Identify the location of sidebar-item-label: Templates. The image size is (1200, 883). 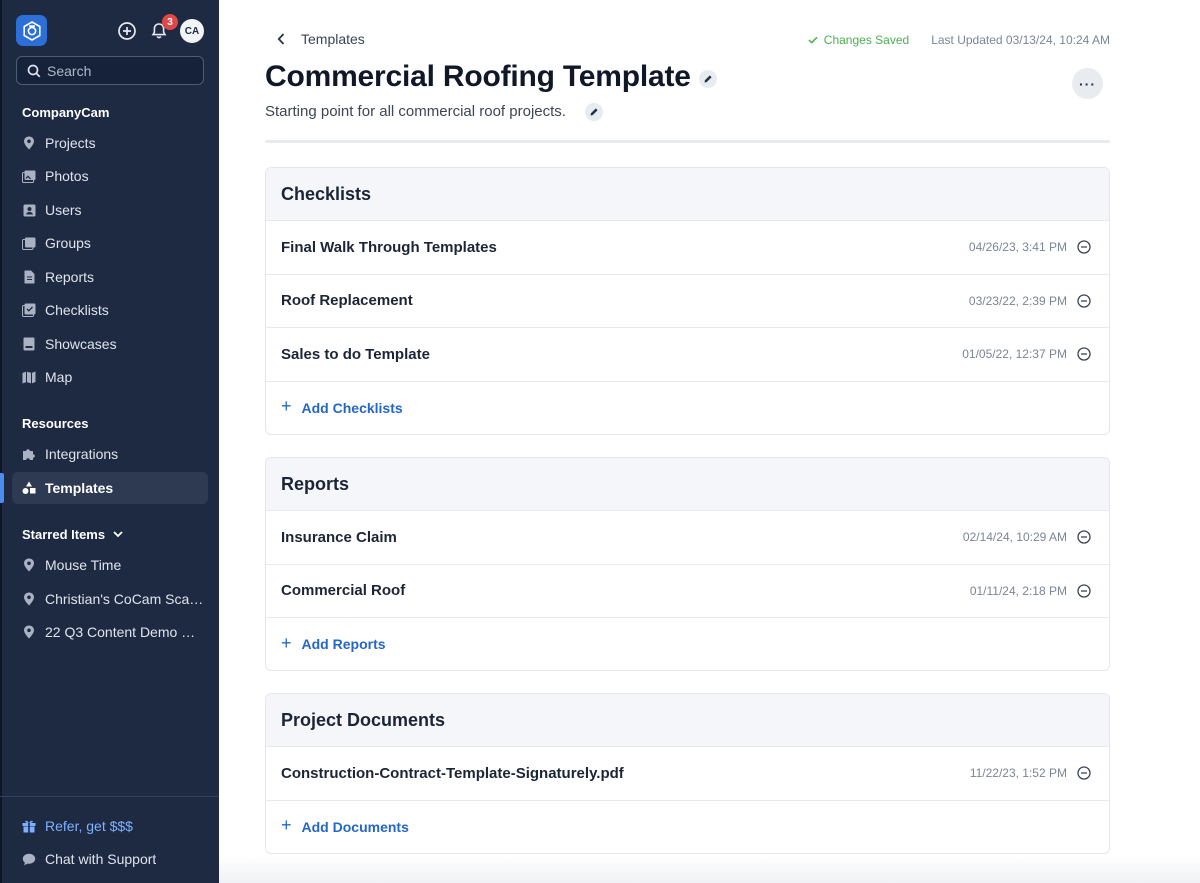
(79, 488).